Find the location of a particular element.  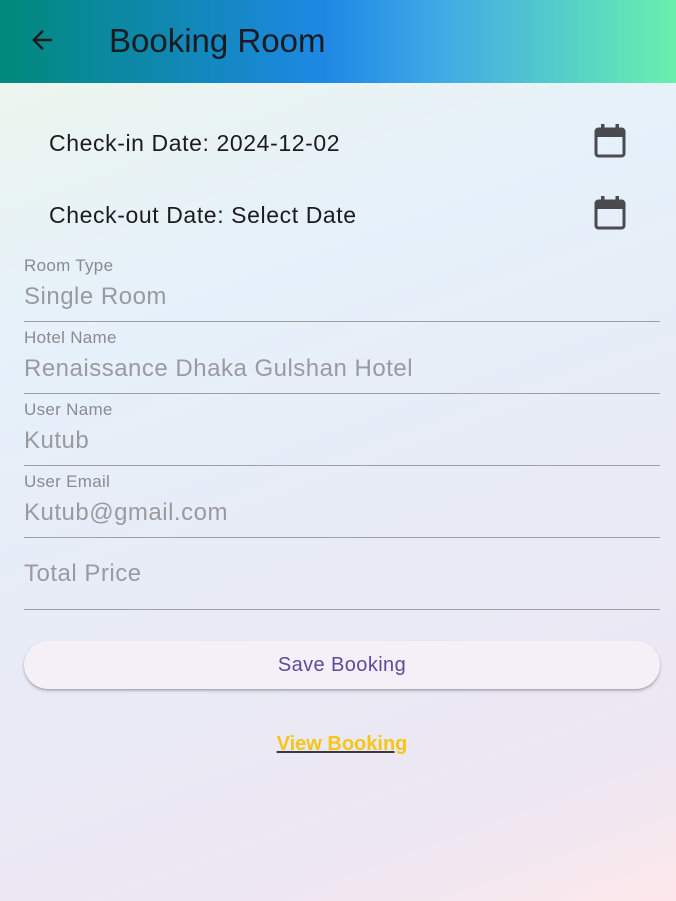

user-name-underline is located at coordinates (342, 465).